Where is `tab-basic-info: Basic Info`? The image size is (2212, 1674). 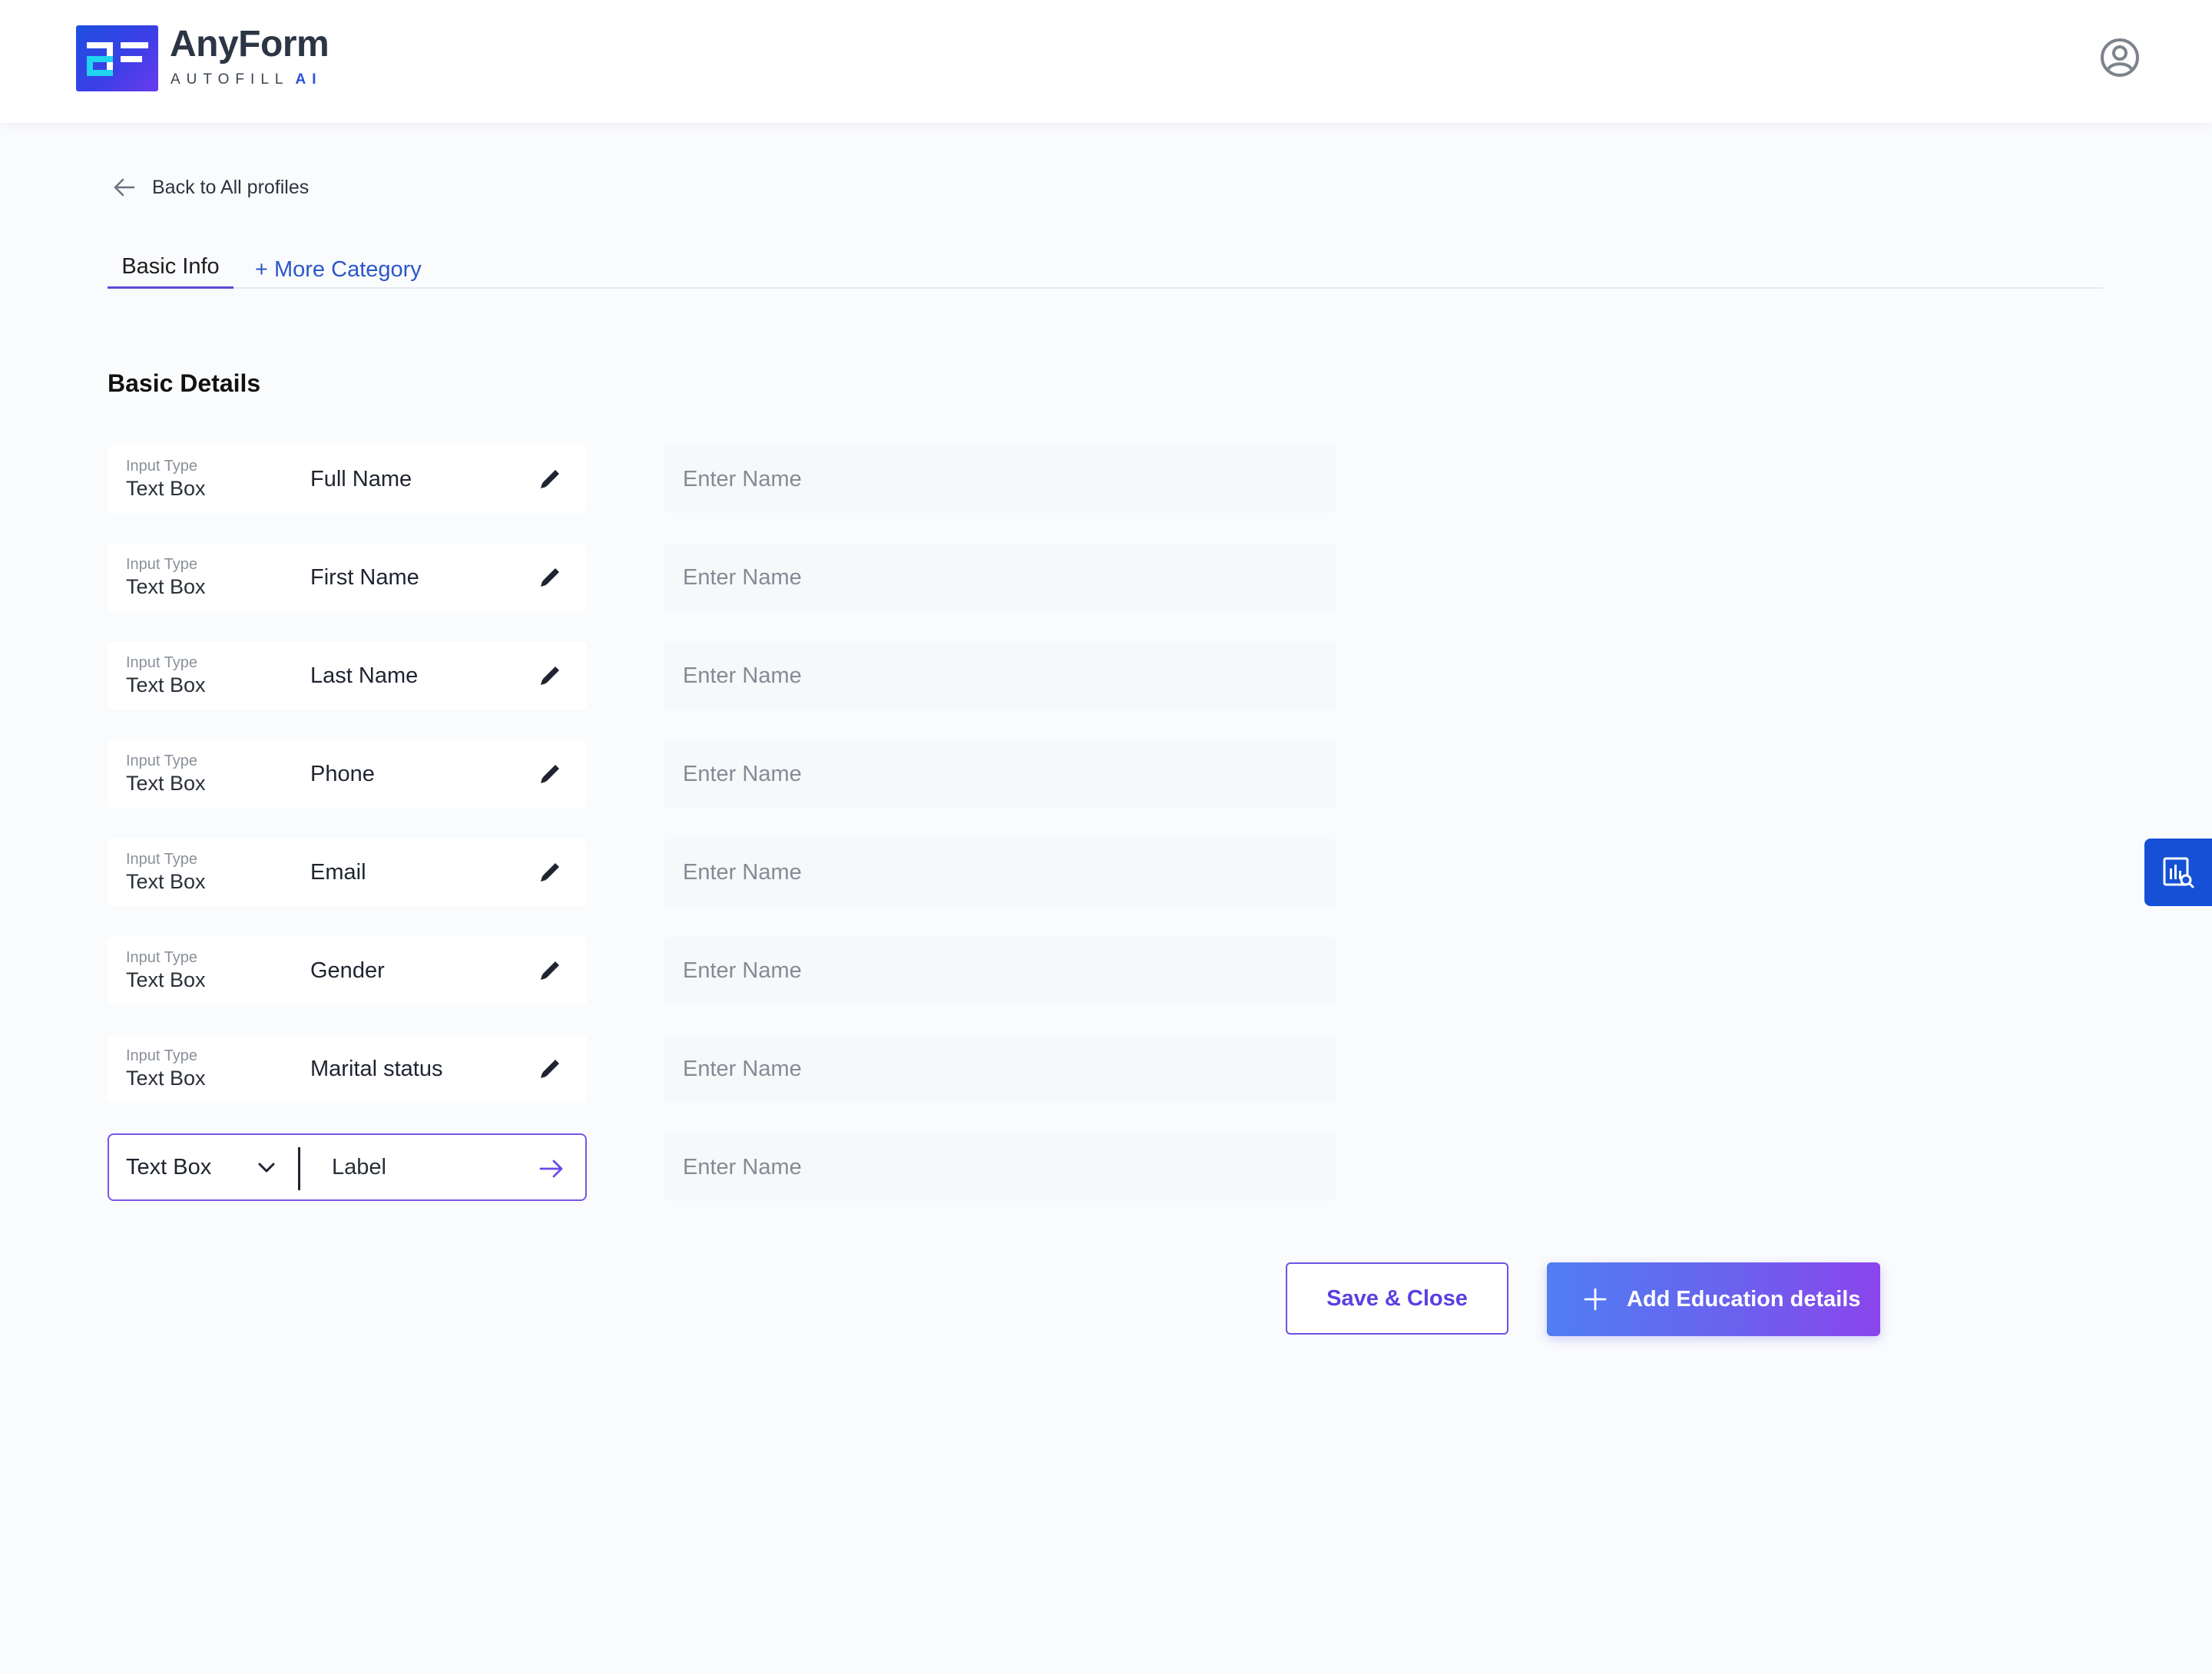
tab-basic-info: Basic Info is located at coordinates (170, 271).